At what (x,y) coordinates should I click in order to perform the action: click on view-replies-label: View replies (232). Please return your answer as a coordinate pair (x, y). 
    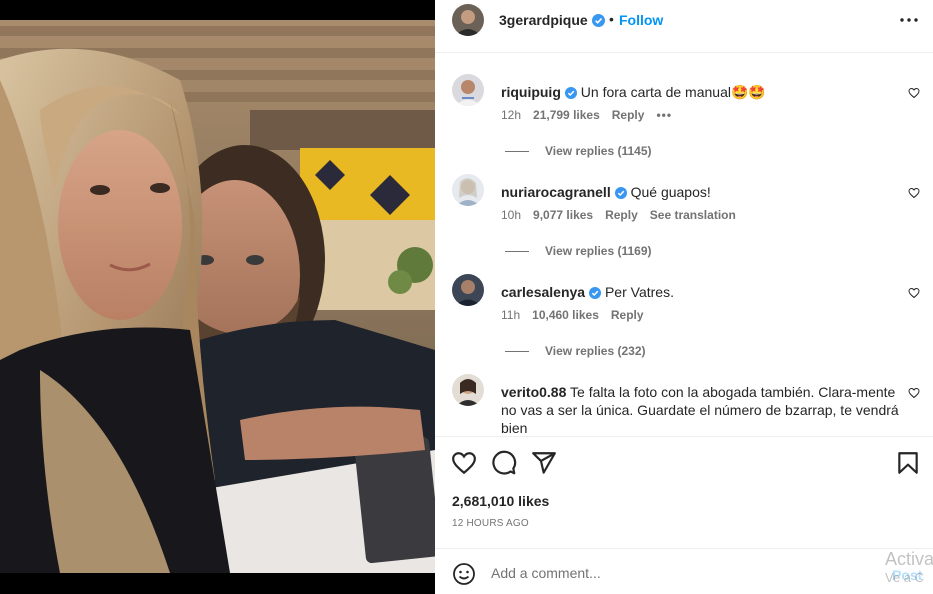
    Looking at the image, I should click on (595, 351).